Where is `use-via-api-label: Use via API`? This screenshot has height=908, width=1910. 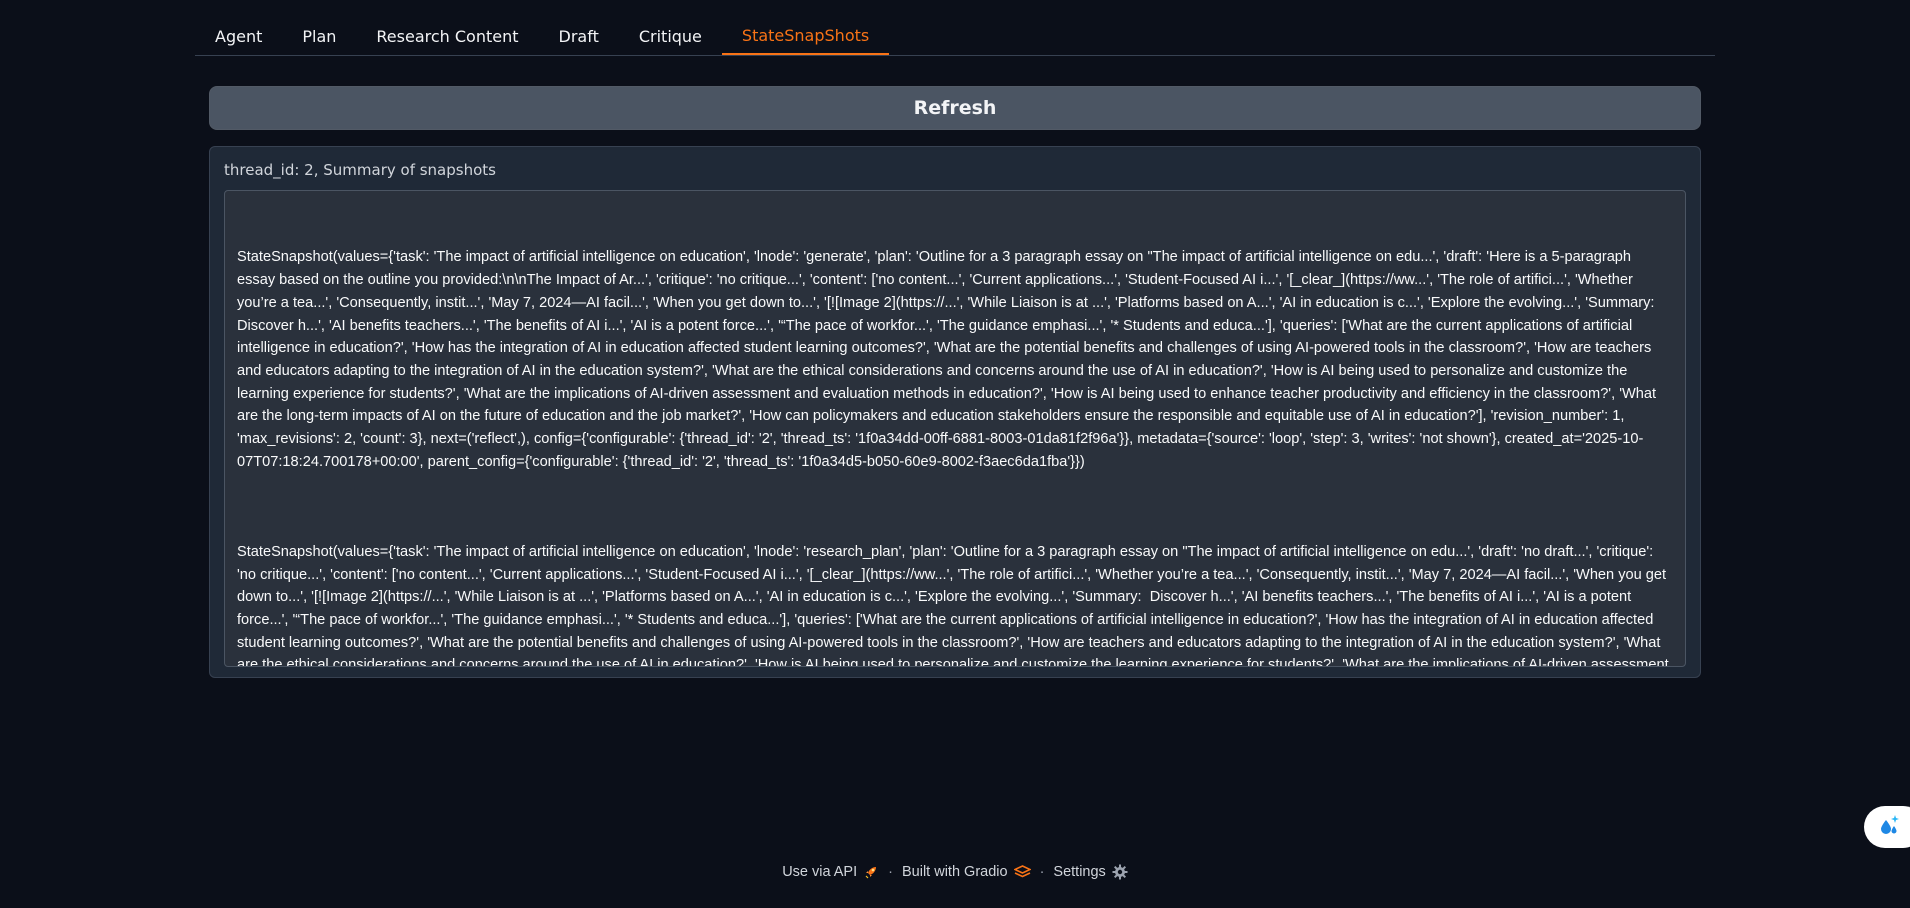 use-via-api-label: Use via API is located at coordinates (820, 872).